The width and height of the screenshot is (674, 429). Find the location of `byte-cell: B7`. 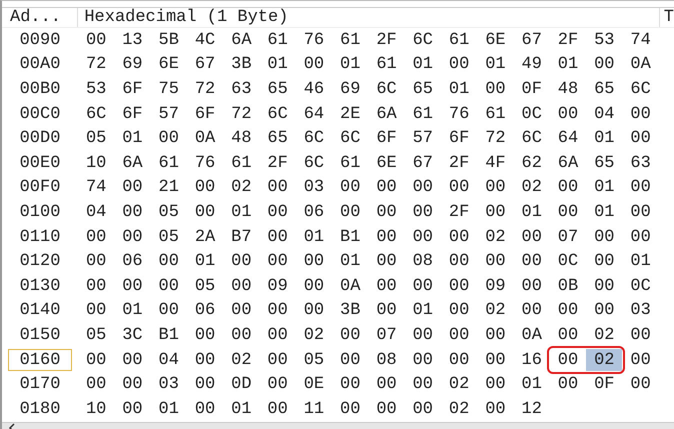

byte-cell: B7 is located at coordinates (241, 237).